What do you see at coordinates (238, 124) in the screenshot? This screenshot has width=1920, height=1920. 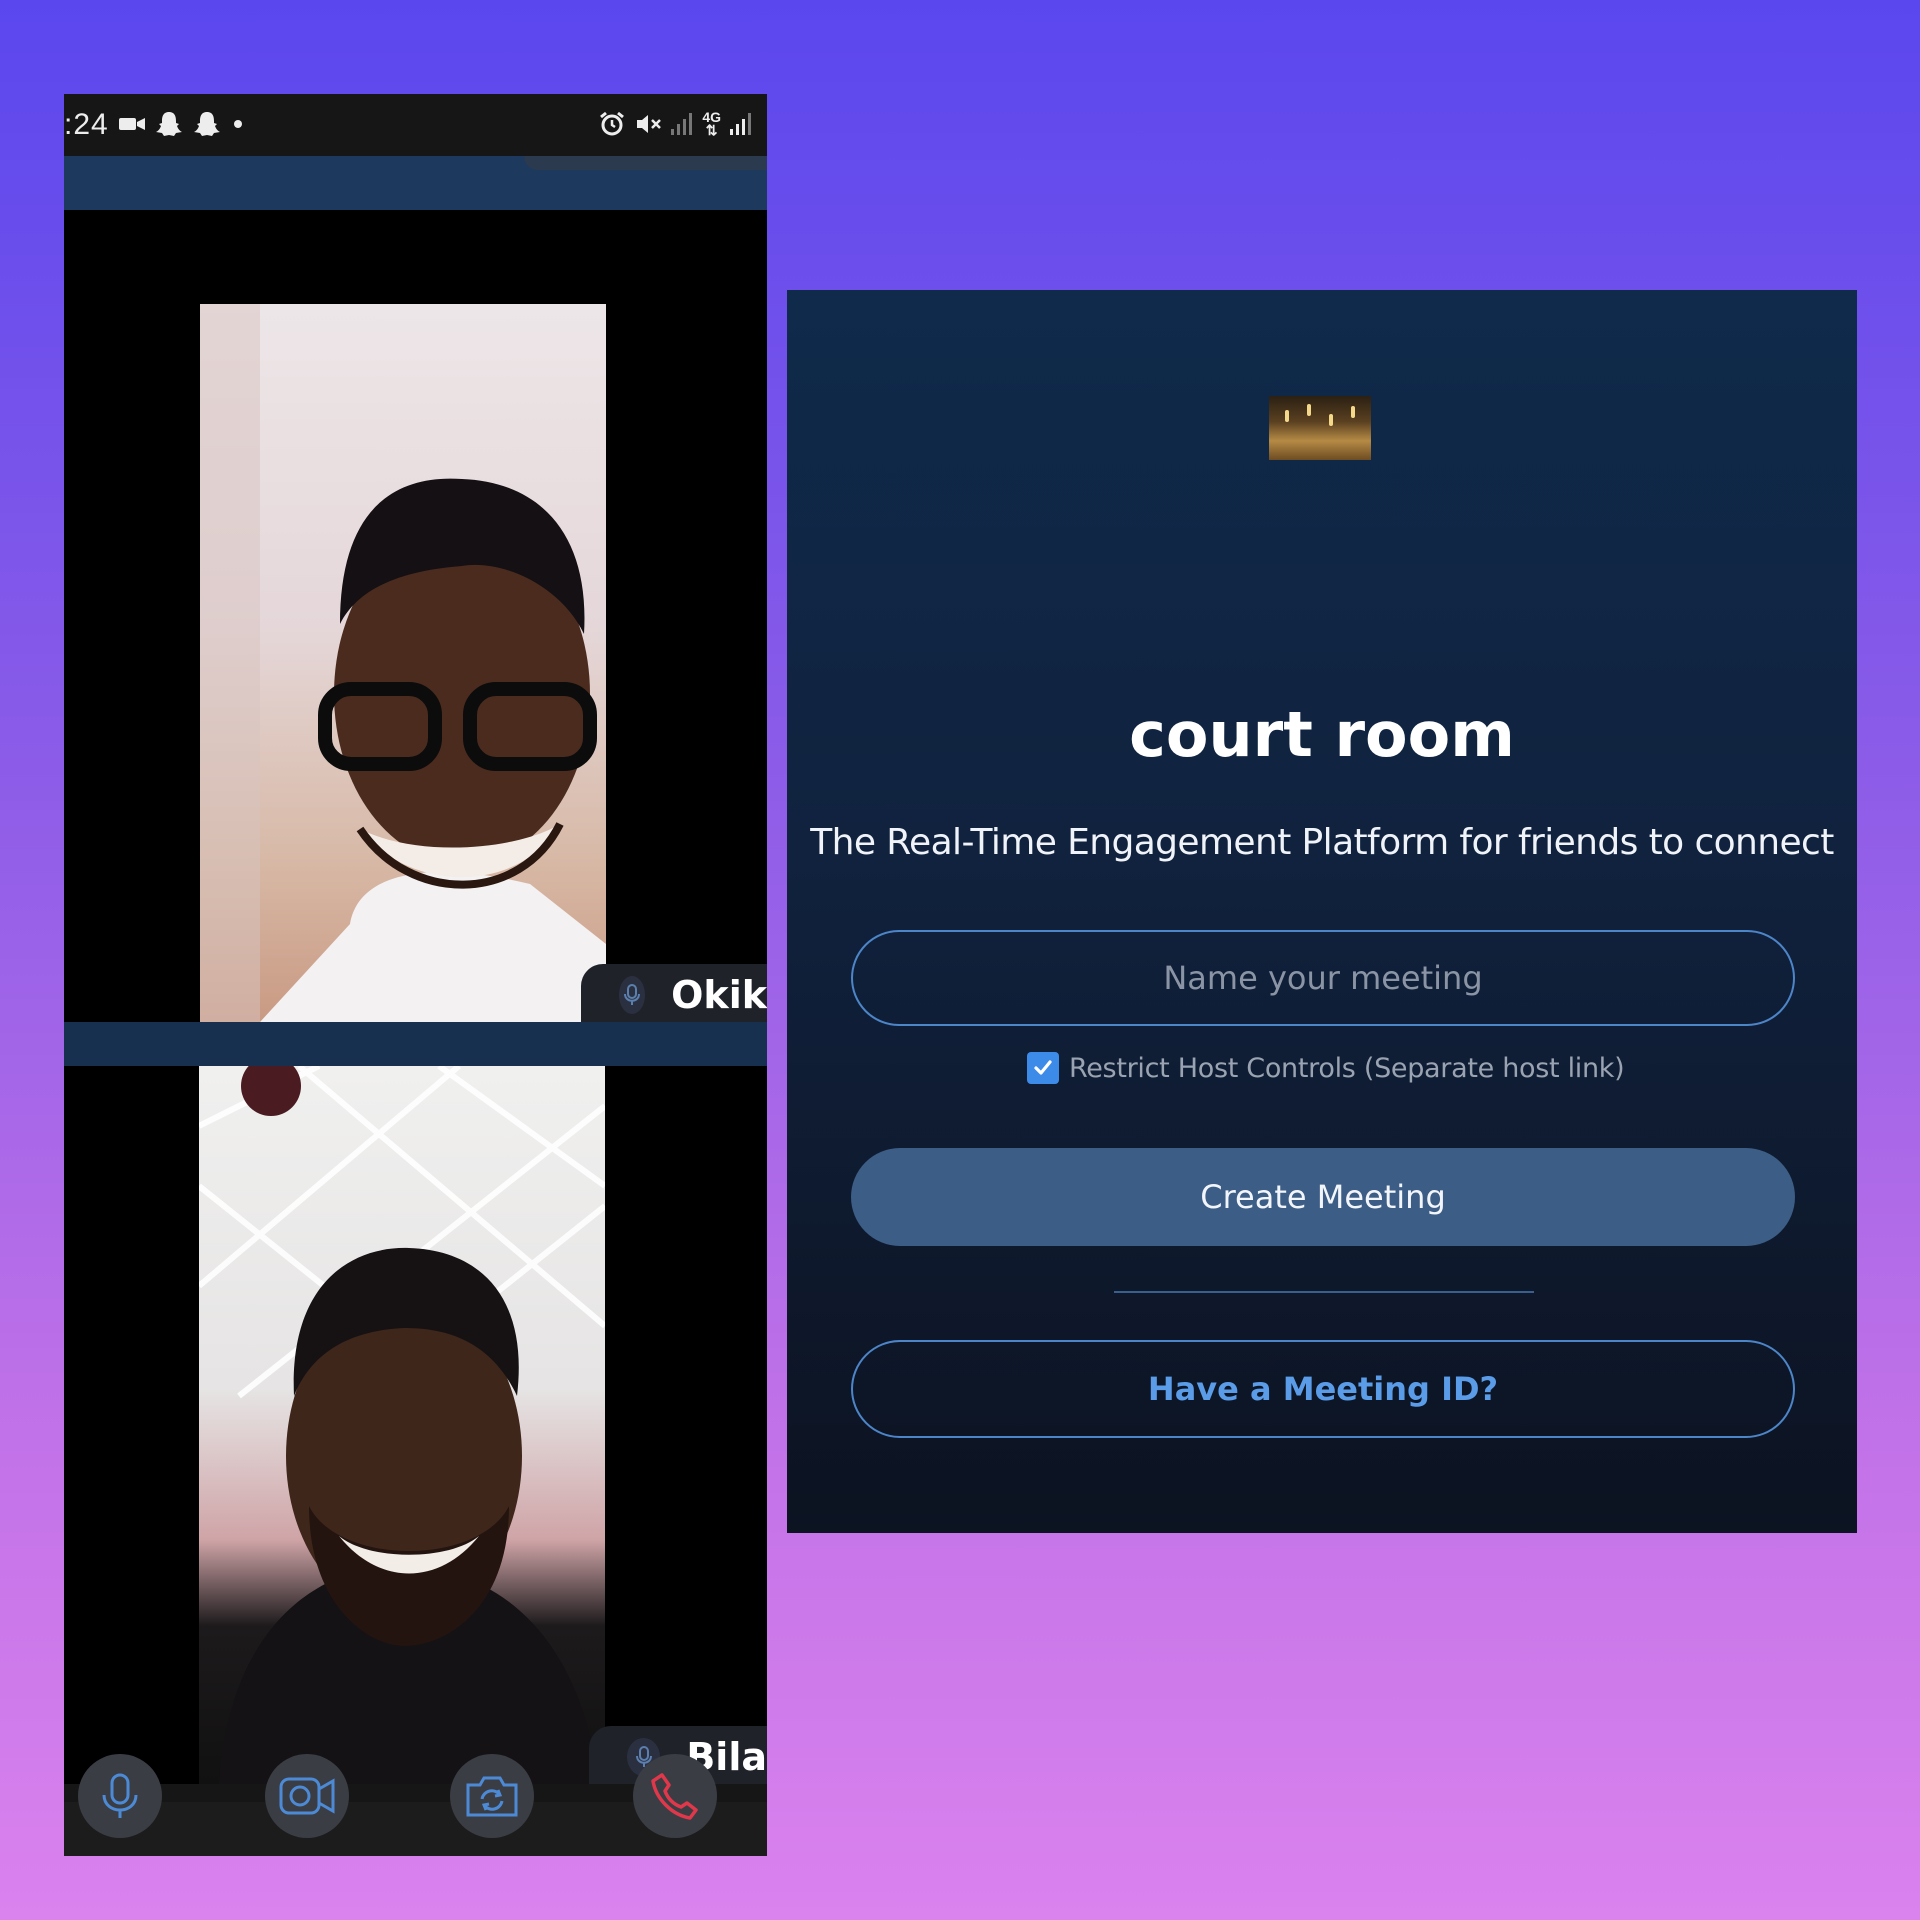 I see `notification-dot-icon` at bounding box center [238, 124].